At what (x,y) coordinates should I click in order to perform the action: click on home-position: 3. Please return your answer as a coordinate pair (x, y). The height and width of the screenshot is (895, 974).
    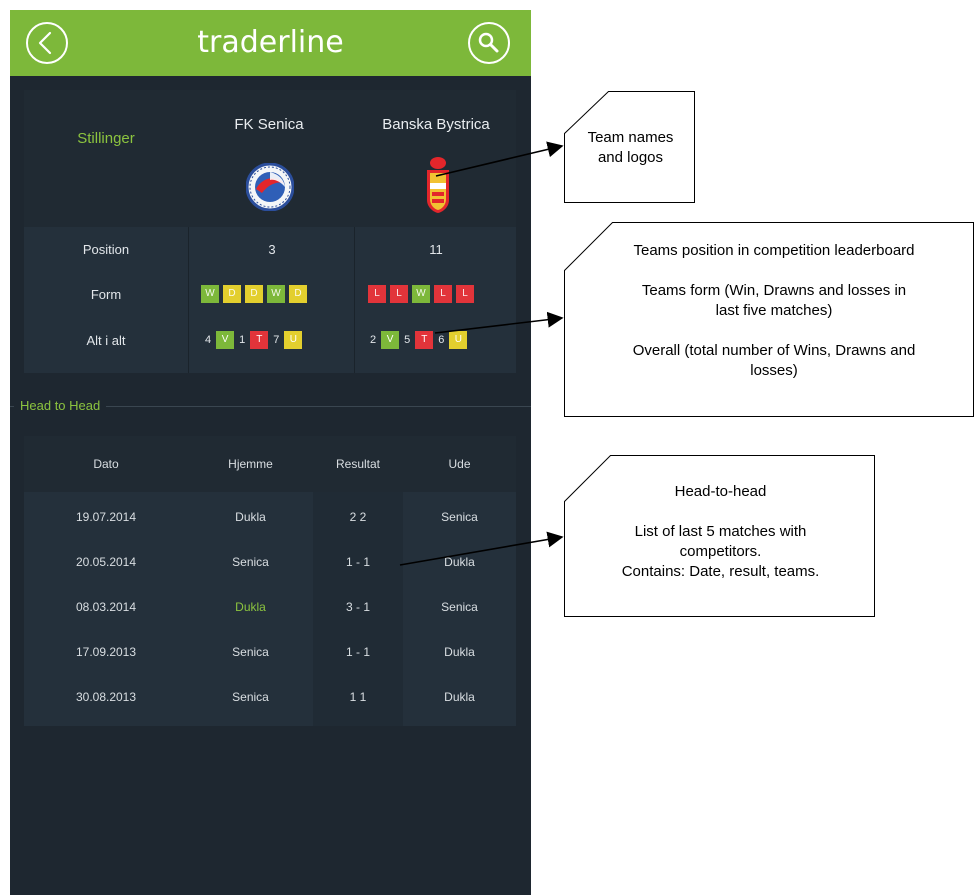
    Looking at the image, I should click on (272, 249).